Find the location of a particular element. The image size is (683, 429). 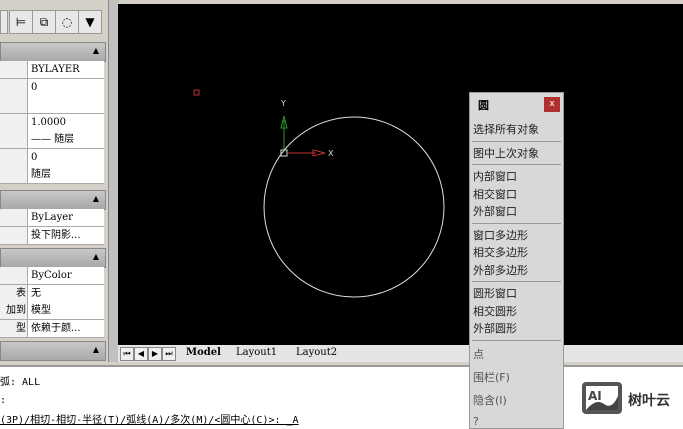

property-row: —— 随层 is located at coordinates (52, 140).